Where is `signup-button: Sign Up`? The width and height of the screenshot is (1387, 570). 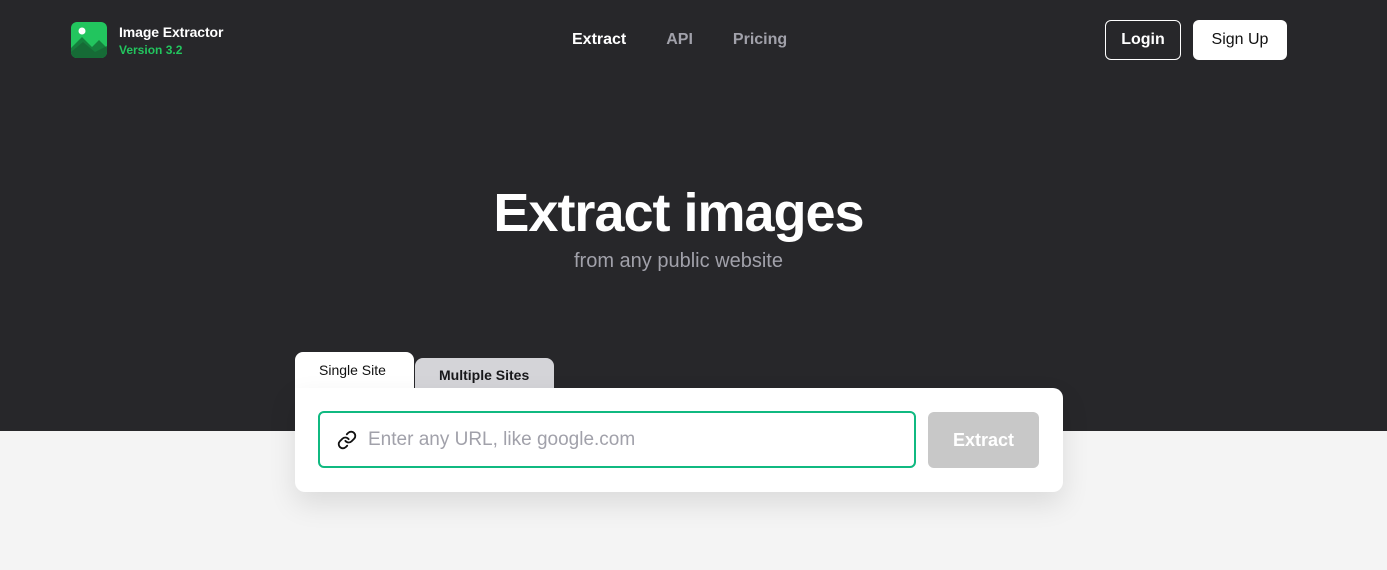
signup-button: Sign Up is located at coordinates (1240, 40).